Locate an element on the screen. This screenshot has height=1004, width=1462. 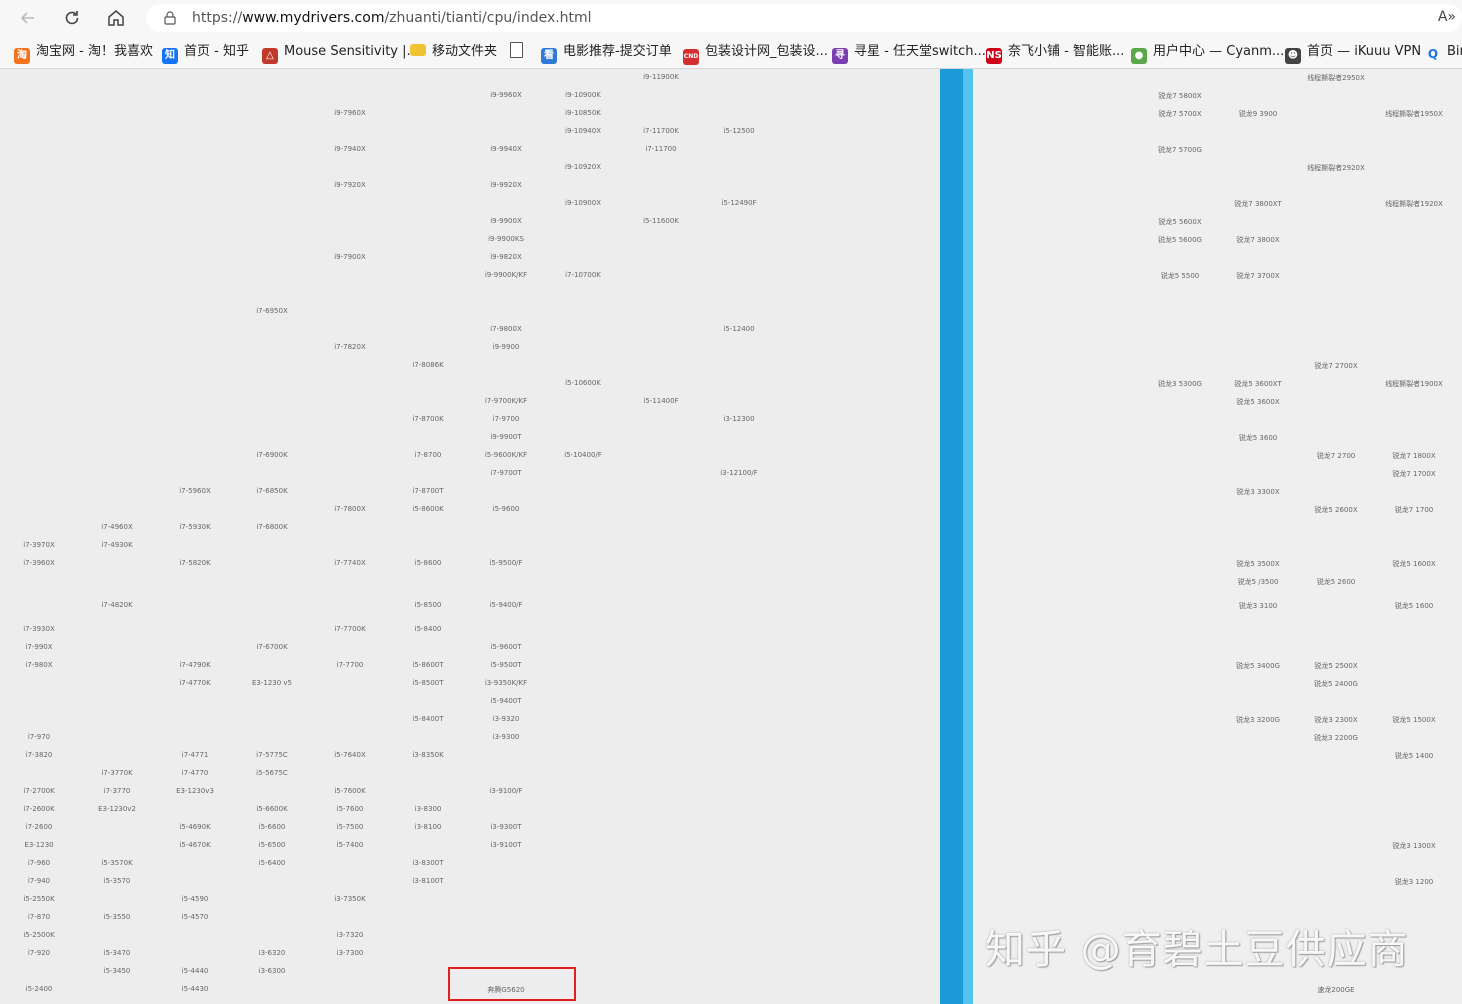
intel-cpu-label: i9-9900KS is located at coordinates (506, 239).